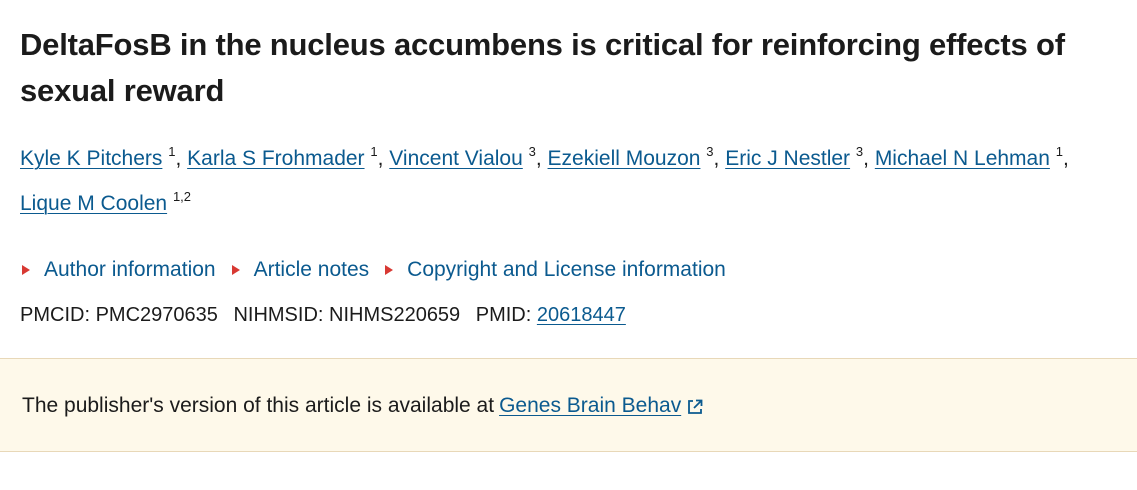 The image size is (1137, 490). I want to click on toggle-label: Article notes, so click(311, 269).